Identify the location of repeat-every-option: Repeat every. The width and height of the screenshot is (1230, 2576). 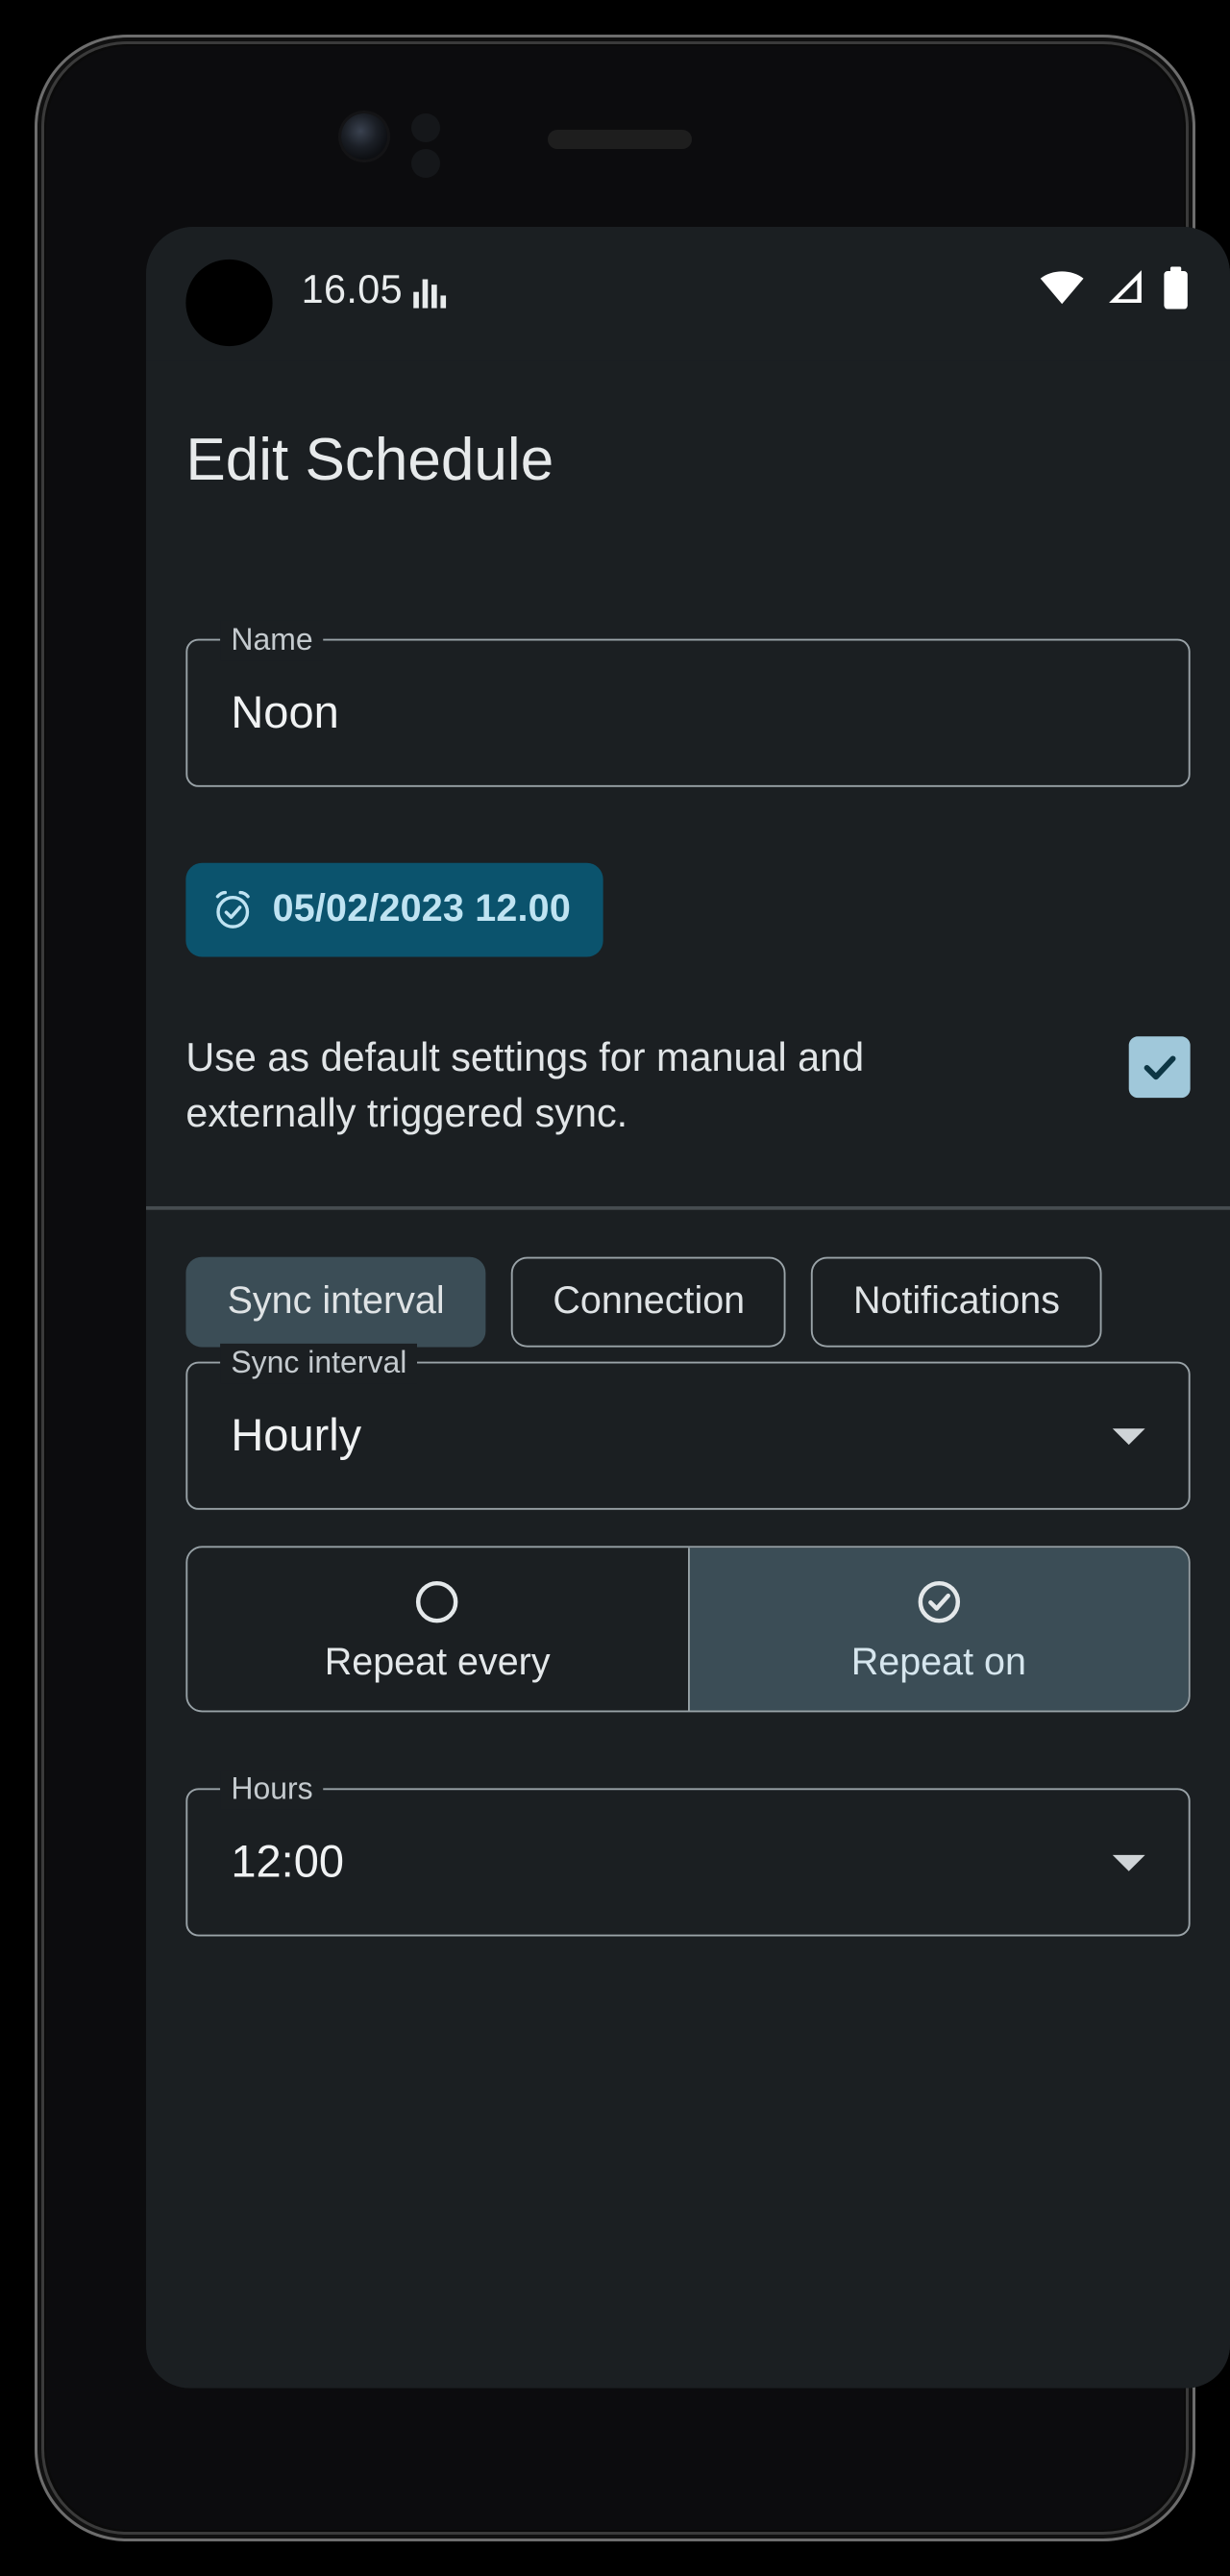
(437, 1629).